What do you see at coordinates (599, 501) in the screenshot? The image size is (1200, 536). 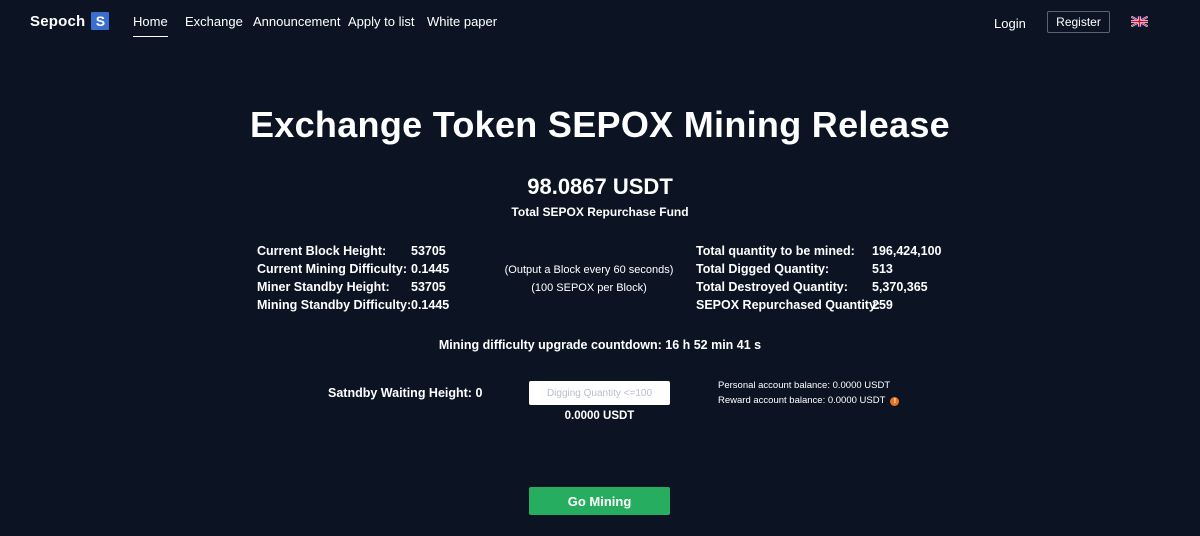 I see `go-mining-button: Go Mining` at bounding box center [599, 501].